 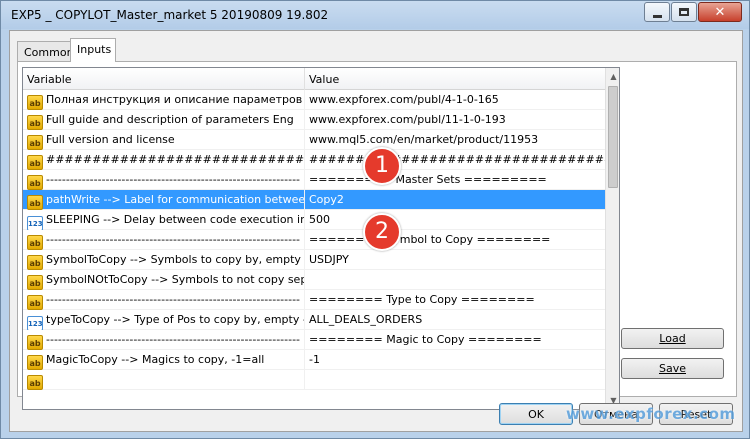 I want to click on maximize-icon, so click(x=684, y=12).